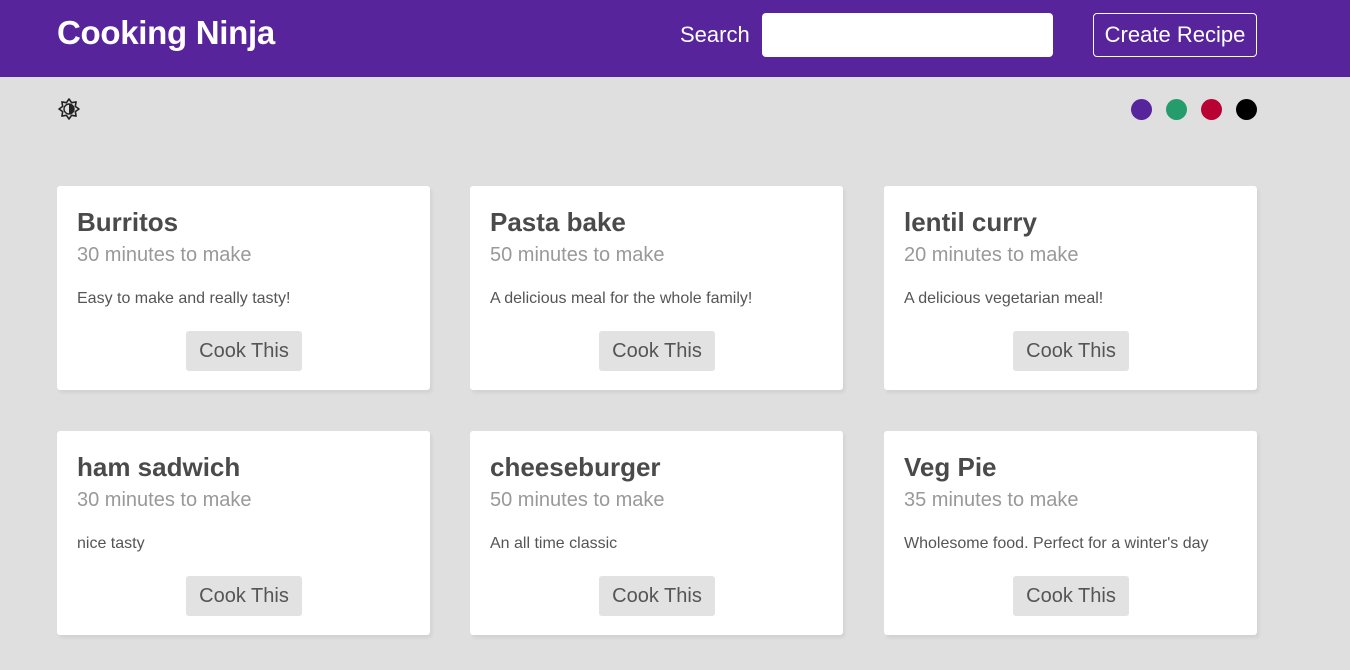 Image resolution: width=1350 pixels, height=670 pixels. I want to click on recipe-description: nice tasty, so click(111, 543).